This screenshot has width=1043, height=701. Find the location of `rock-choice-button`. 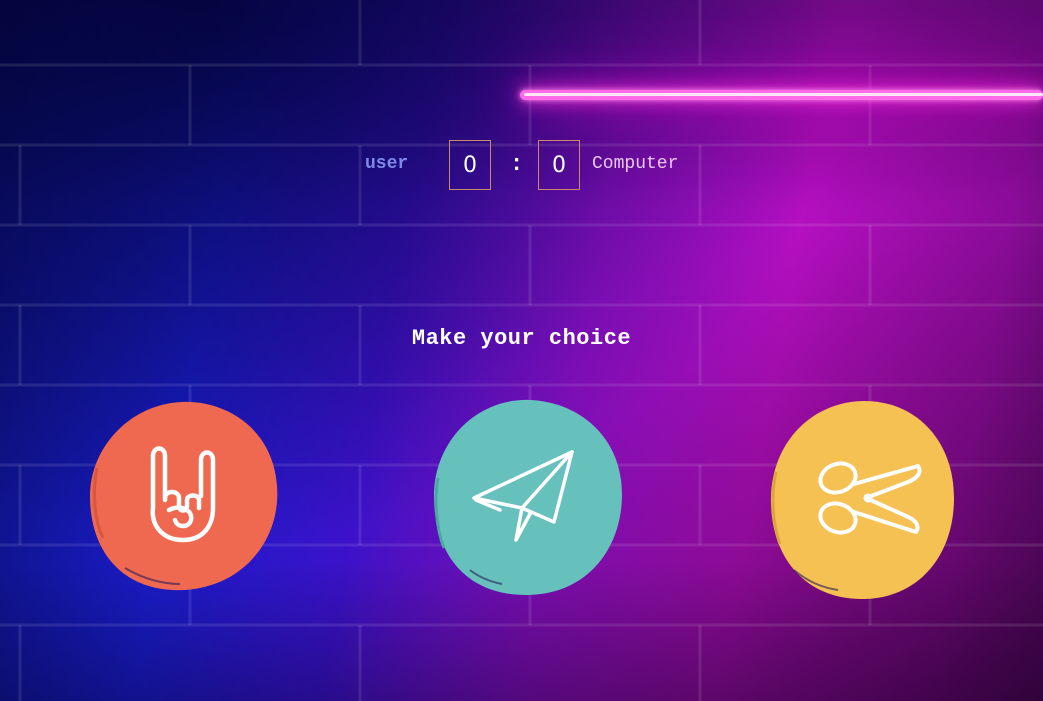

rock-choice-button is located at coordinates (182, 495).